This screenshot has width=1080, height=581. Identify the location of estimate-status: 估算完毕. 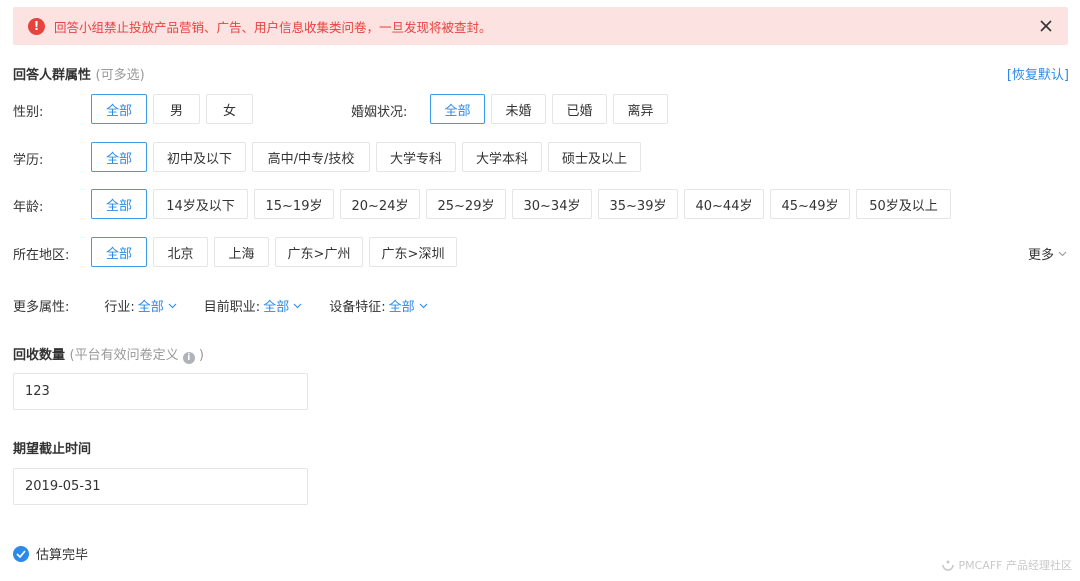
(50, 553).